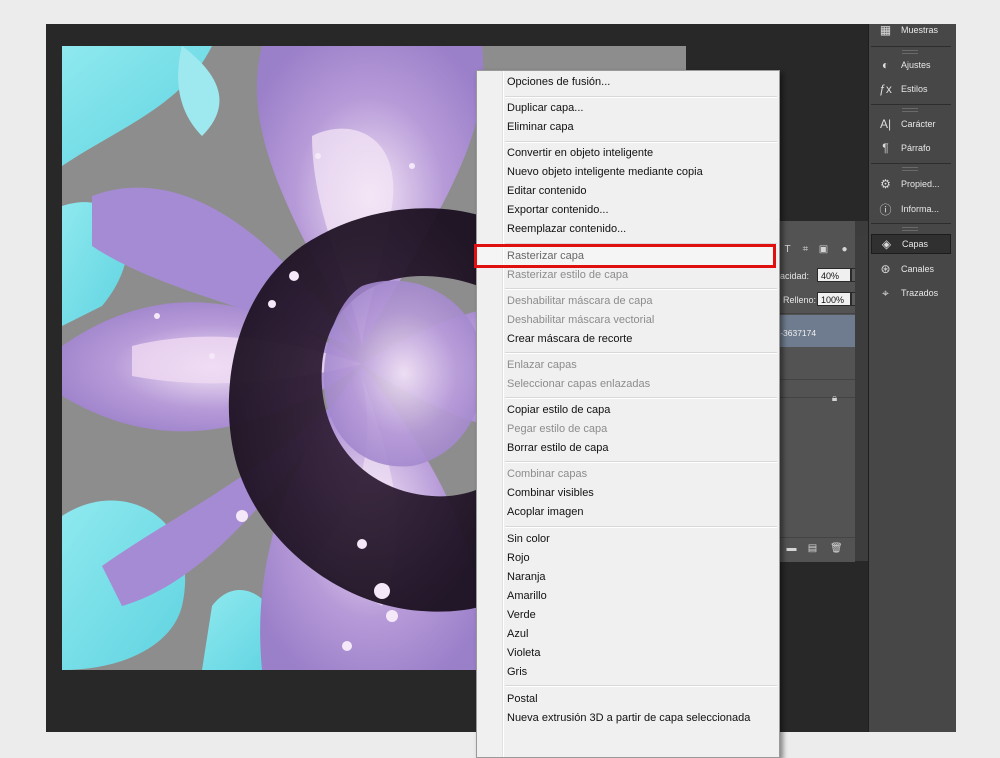 The width and height of the screenshot is (1000, 758). What do you see at coordinates (523, 653) in the screenshot?
I see `menu-item-color-violet: Violeta` at bounding box center [523, 653].